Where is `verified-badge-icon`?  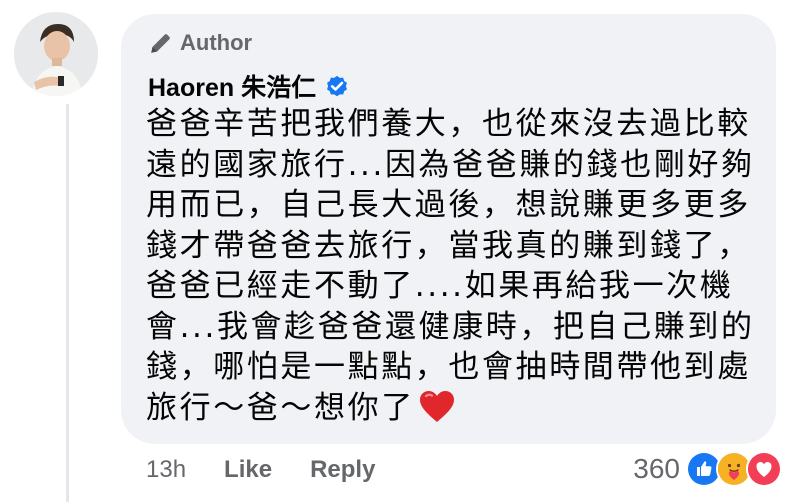
verified-badge-icon is located at coordinates (337, 86).